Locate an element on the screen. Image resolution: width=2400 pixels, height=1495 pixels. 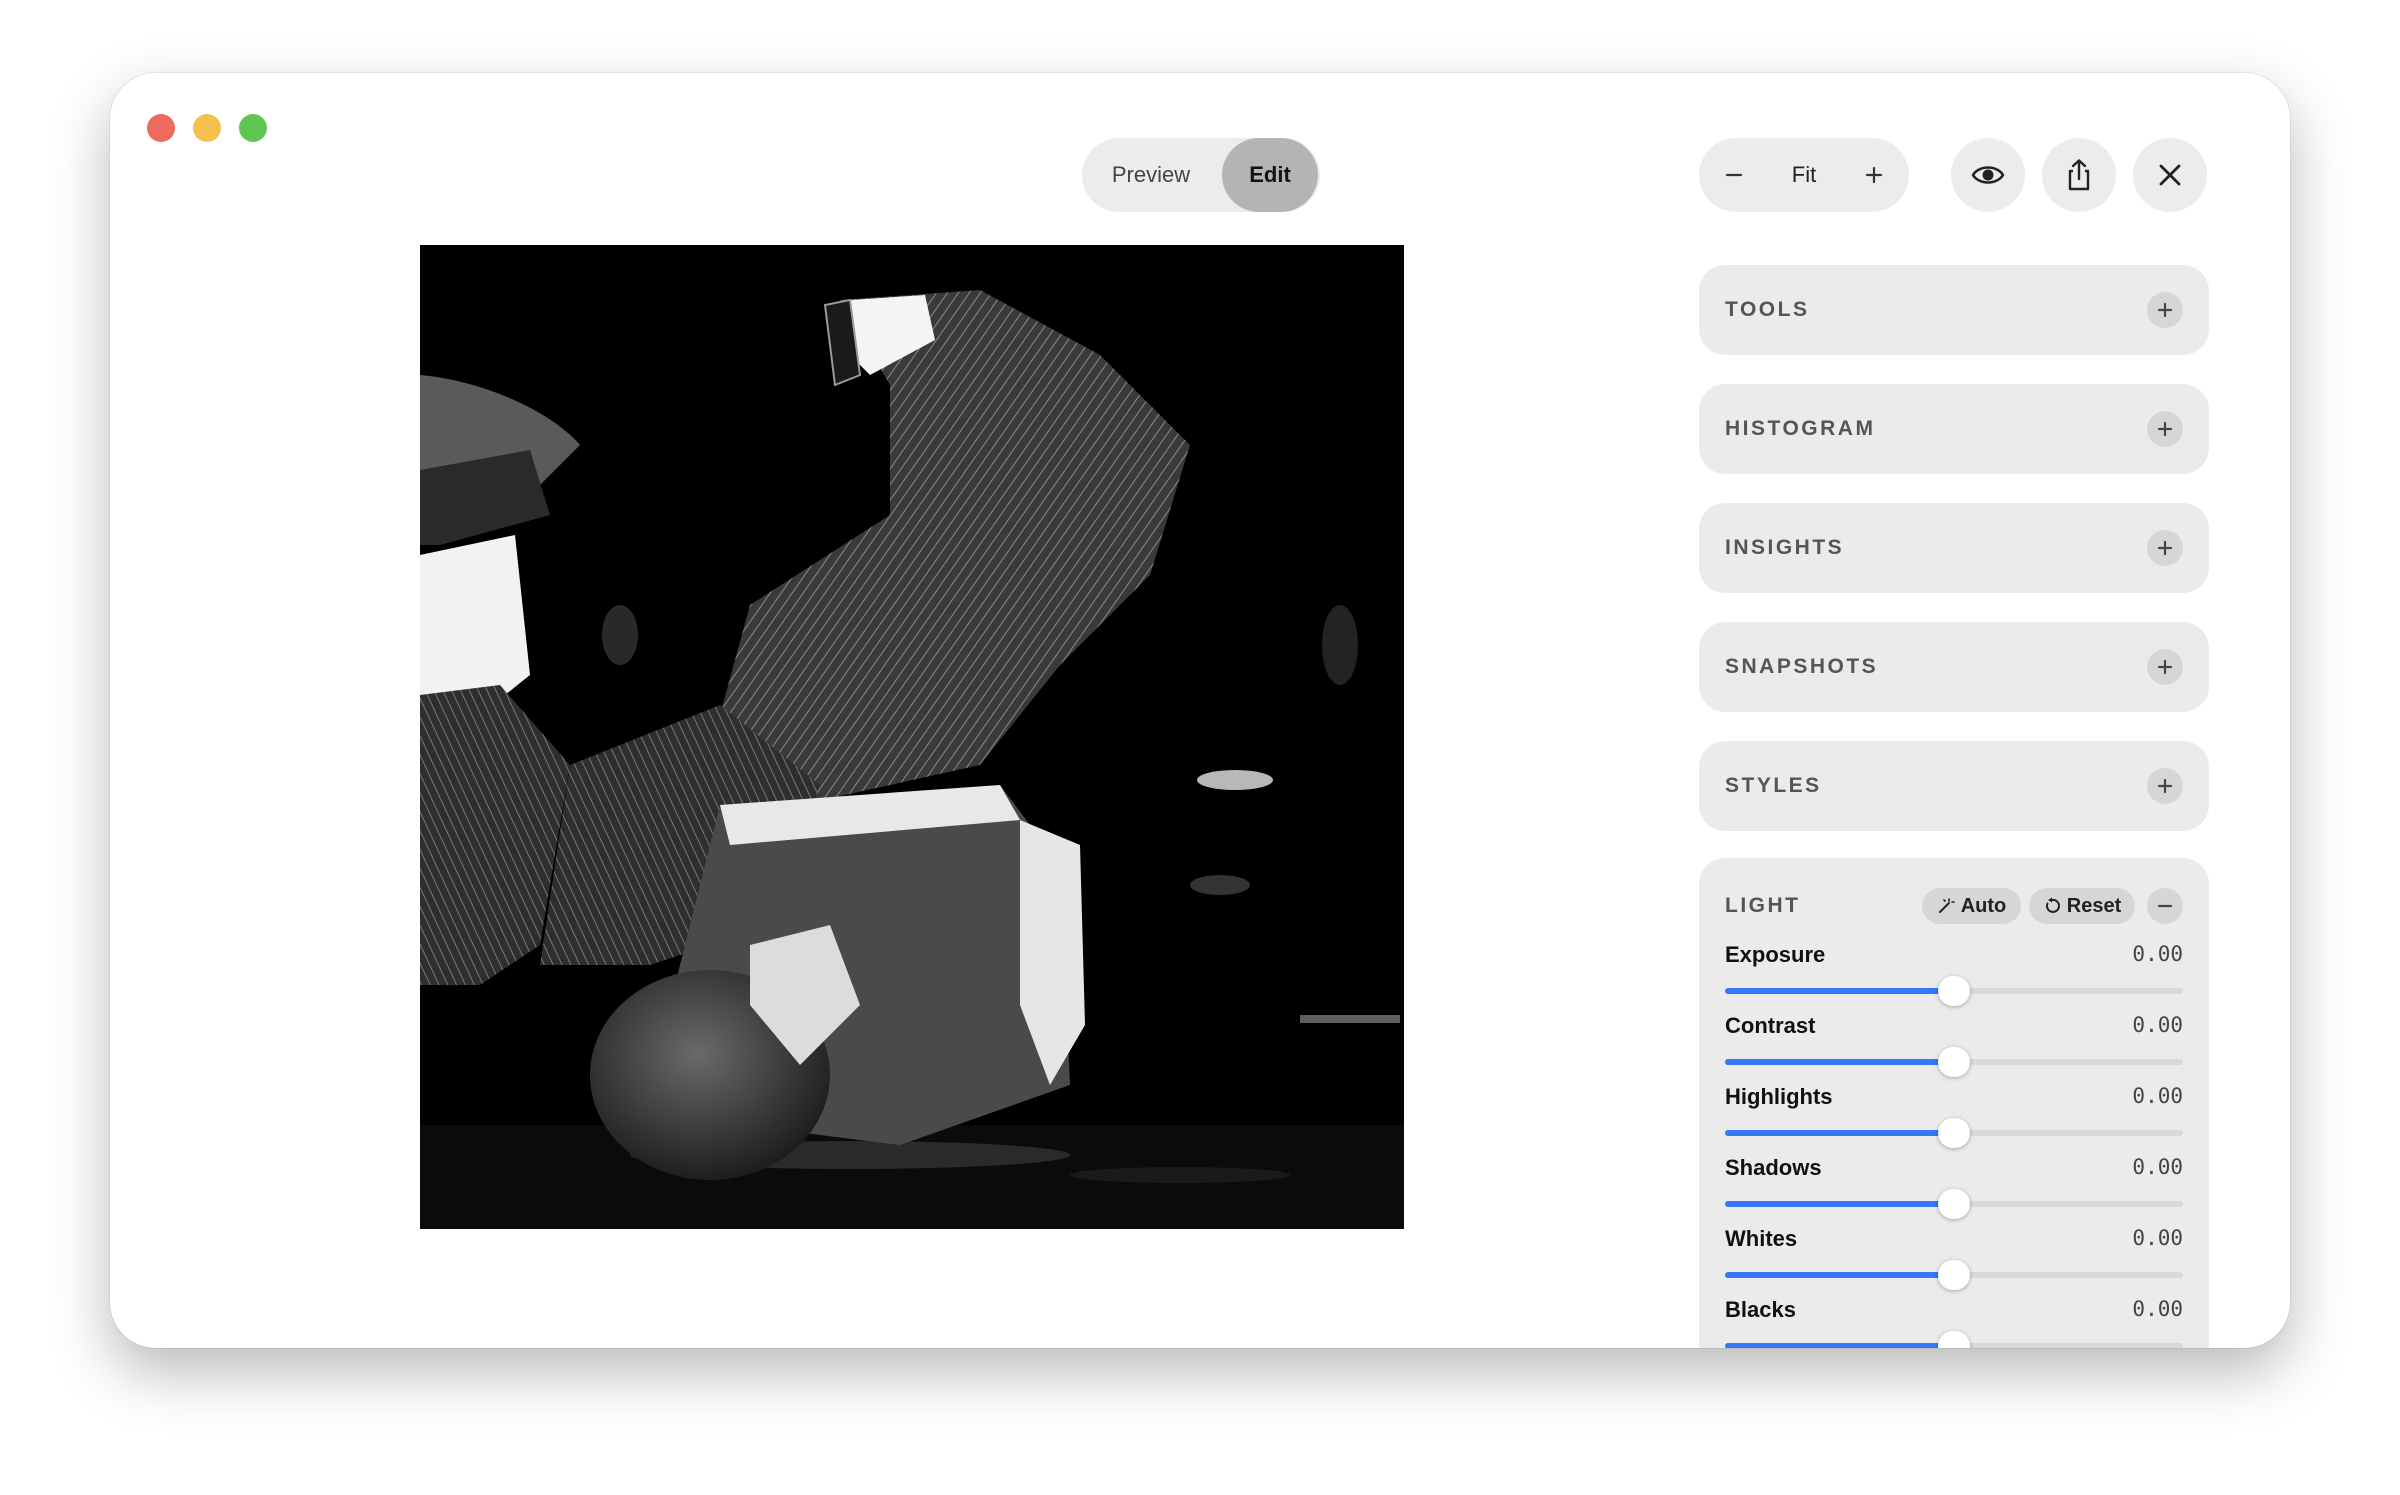
zoom-control: Fit is located at coordinates (1804, 175).